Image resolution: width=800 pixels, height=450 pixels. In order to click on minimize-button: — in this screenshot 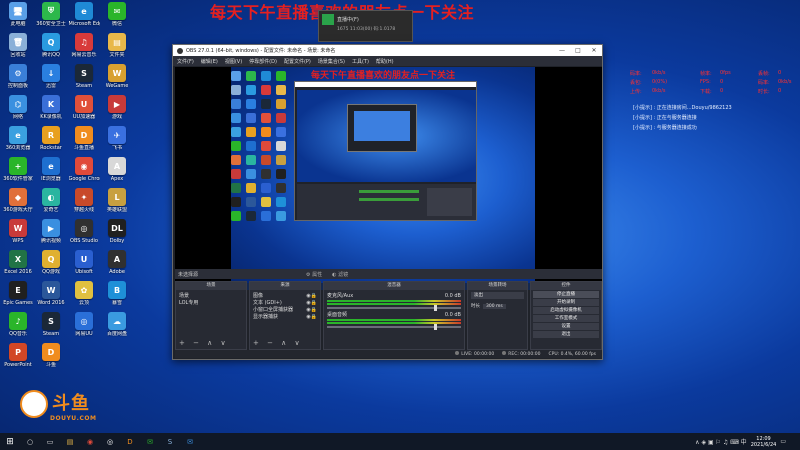, I will do `click(562, 50)`.